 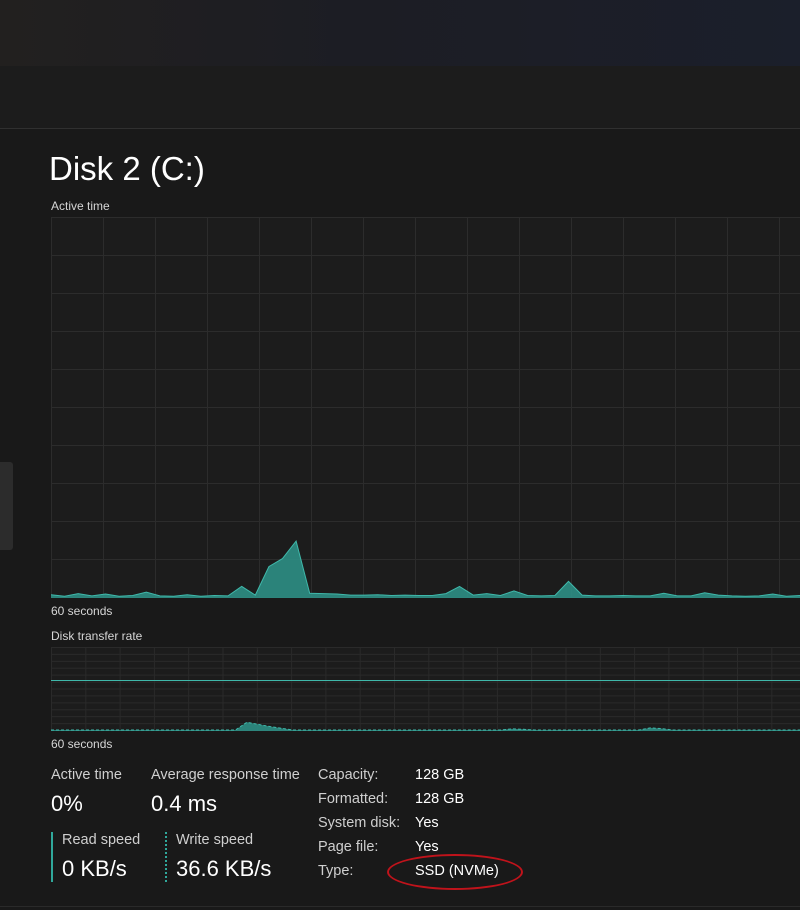 What do you see at coordinates (427, 823) in the screenshot?
I see `system-disk-value: Yes` at bounding box center [427, 823].